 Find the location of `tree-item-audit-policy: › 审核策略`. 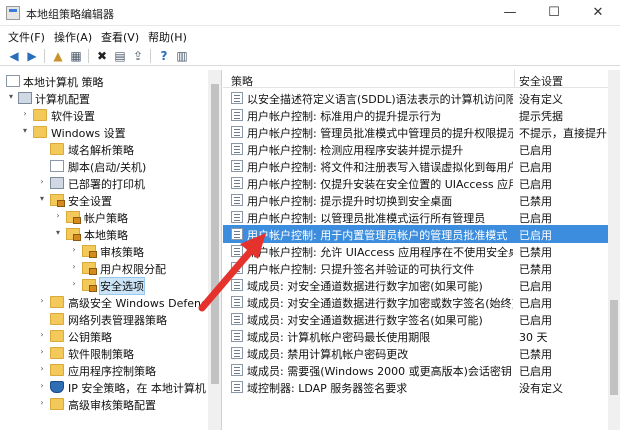

tree-item-audit-policy: › 审核策略 is located at coordinates (105, 251).